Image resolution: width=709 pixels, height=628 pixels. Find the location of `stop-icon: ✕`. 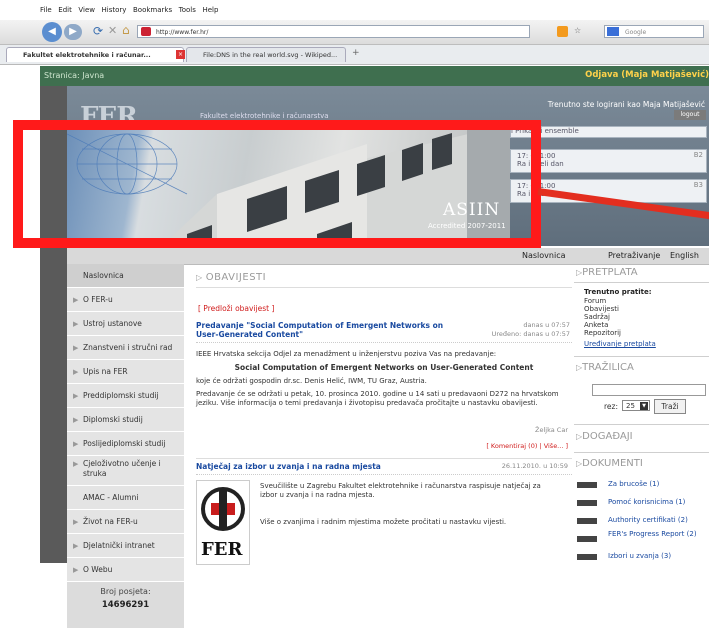

stop-icon: ✕ is located at coordinates (112, 30).